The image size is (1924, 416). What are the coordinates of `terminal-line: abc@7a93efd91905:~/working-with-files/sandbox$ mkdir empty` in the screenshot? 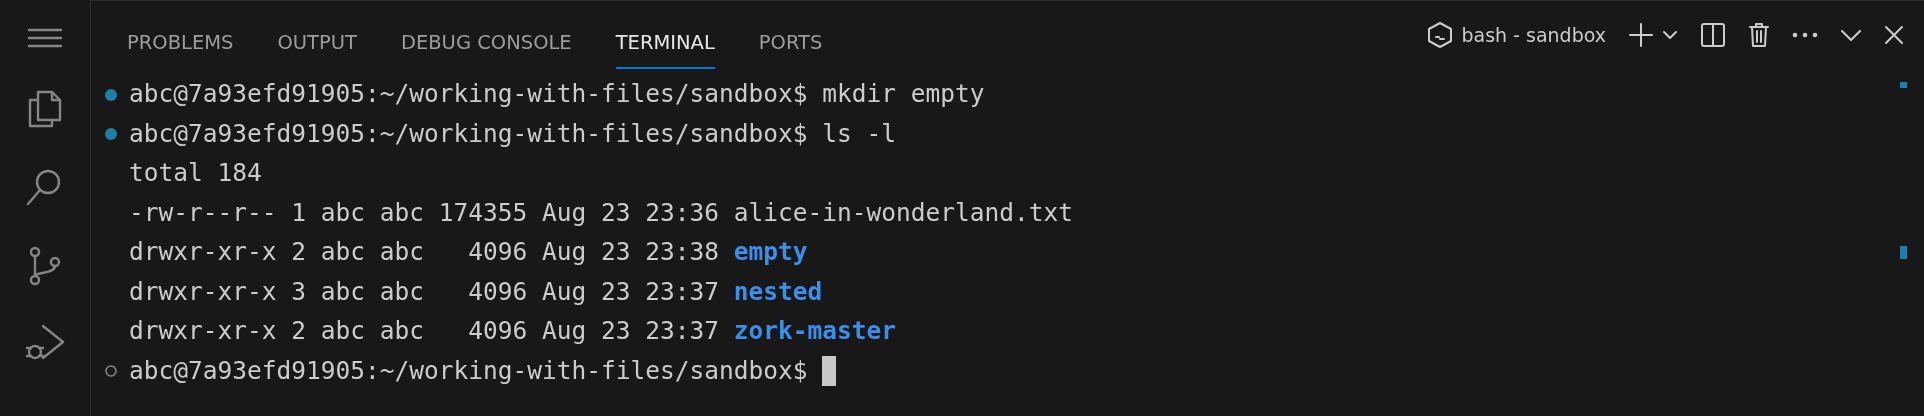 It's located at (557, 94).